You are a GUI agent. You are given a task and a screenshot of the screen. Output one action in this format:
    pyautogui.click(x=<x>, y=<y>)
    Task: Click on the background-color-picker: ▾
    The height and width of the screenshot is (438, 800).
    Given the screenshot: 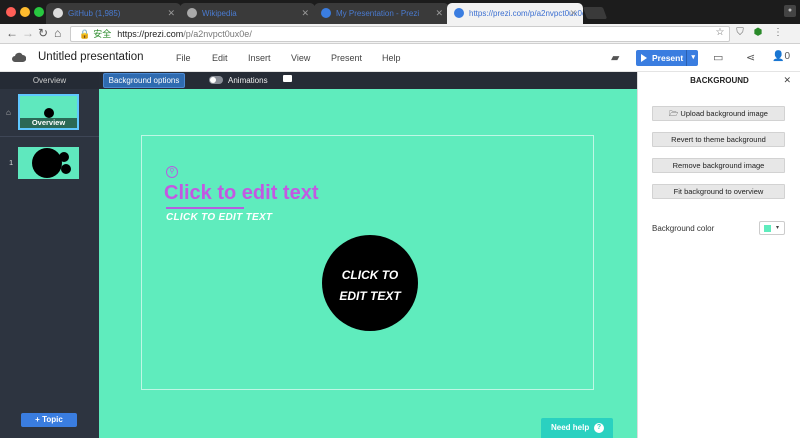 What is the action you would take?
    pyautogui.click(x=772, y=228)
    